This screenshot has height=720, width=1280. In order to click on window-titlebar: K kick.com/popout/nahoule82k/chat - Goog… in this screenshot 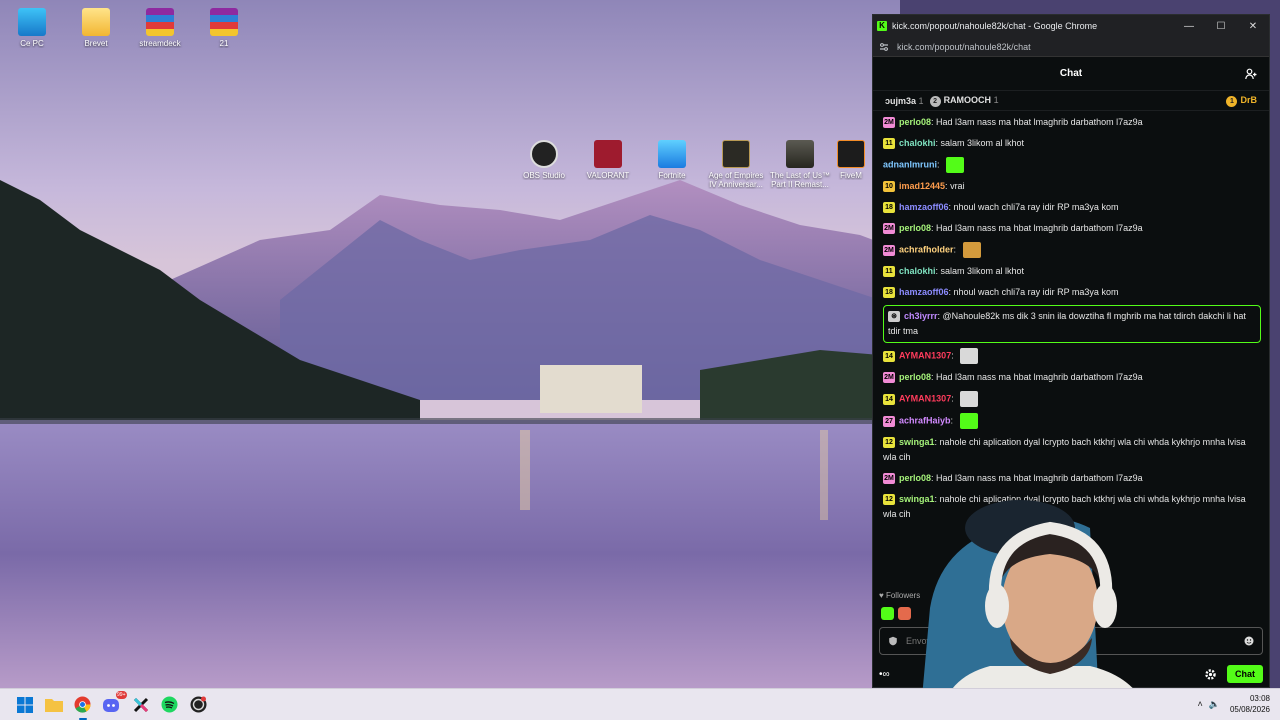, I will do `click(1071, 26)`.